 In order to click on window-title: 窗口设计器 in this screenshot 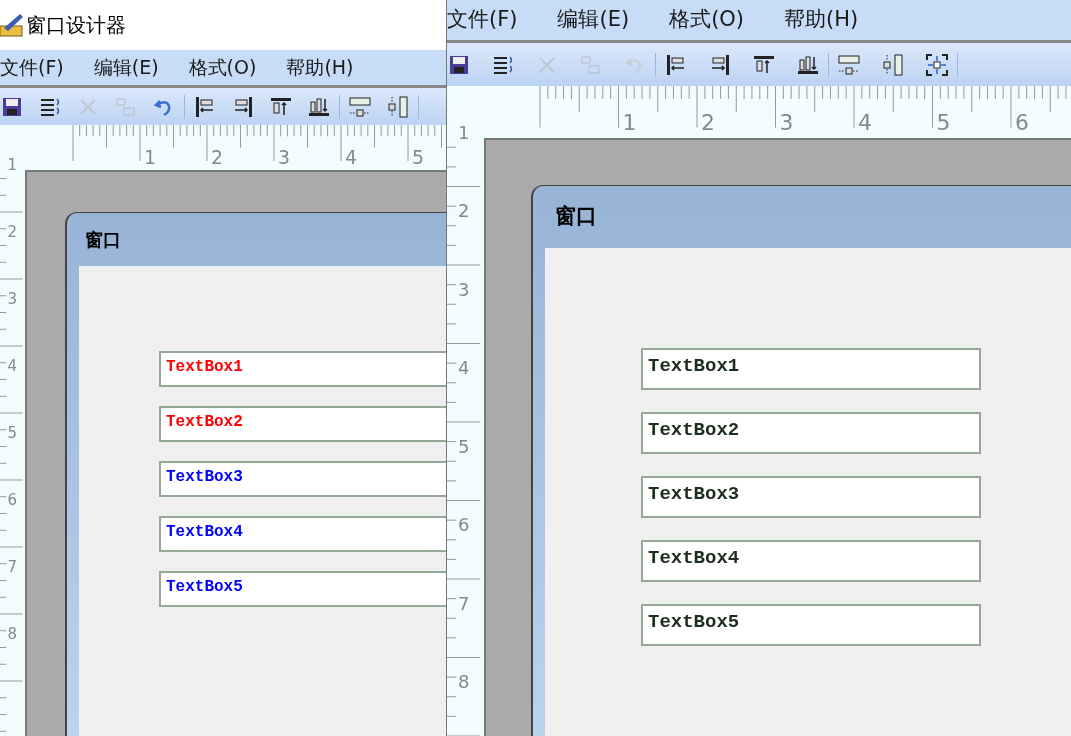, I will do `click(76, 25)`.